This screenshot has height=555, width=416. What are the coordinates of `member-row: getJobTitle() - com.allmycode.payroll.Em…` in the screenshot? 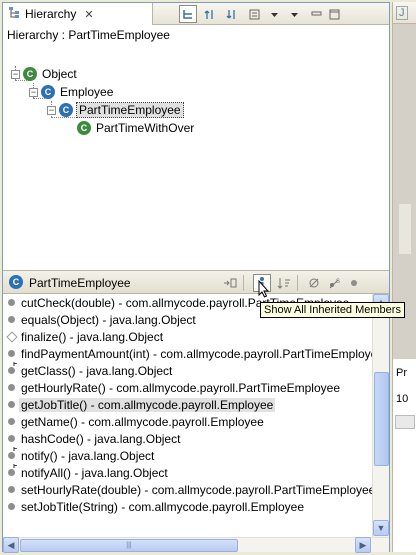 It's located at (187, 404).